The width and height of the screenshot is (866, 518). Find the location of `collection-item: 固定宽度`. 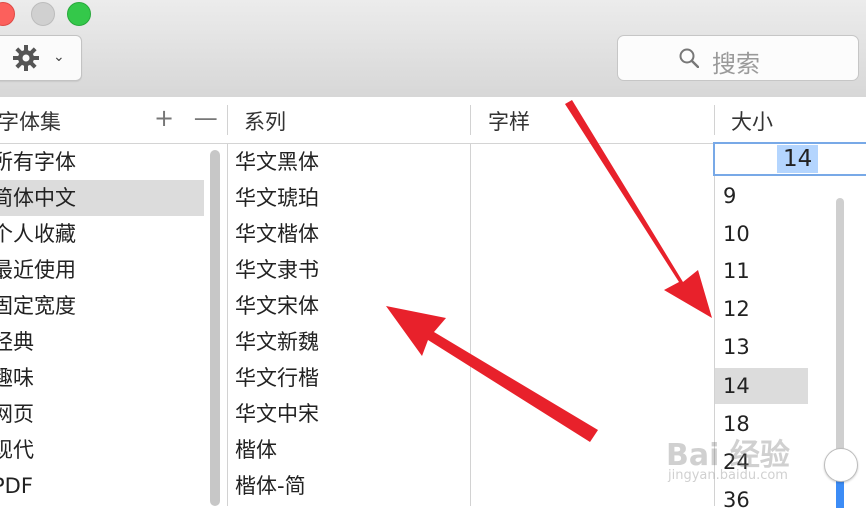

collection-item: 固定宽度 is located at coordinates (102, 306).